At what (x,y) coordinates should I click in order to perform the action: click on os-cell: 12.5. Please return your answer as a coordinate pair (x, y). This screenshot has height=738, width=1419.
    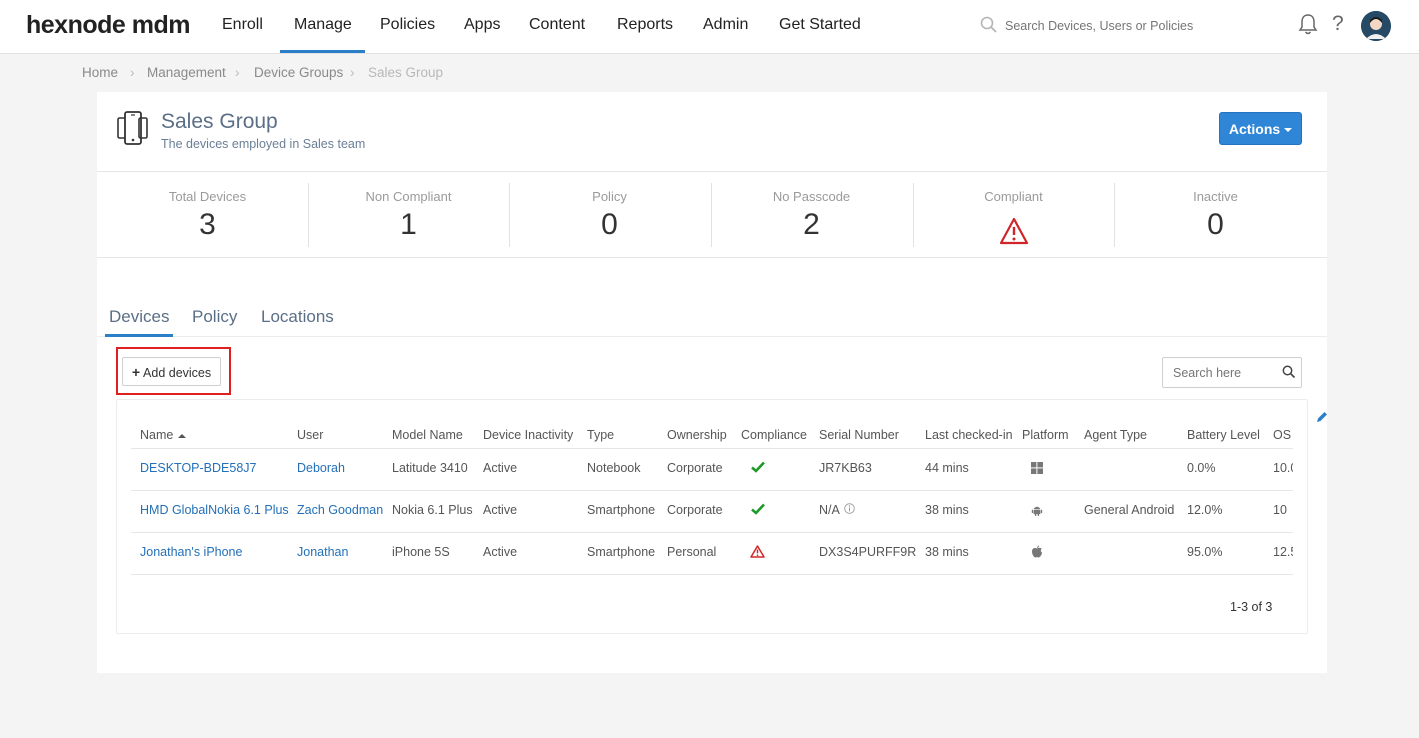
    Looking at the image, I should click on (1283, 552).